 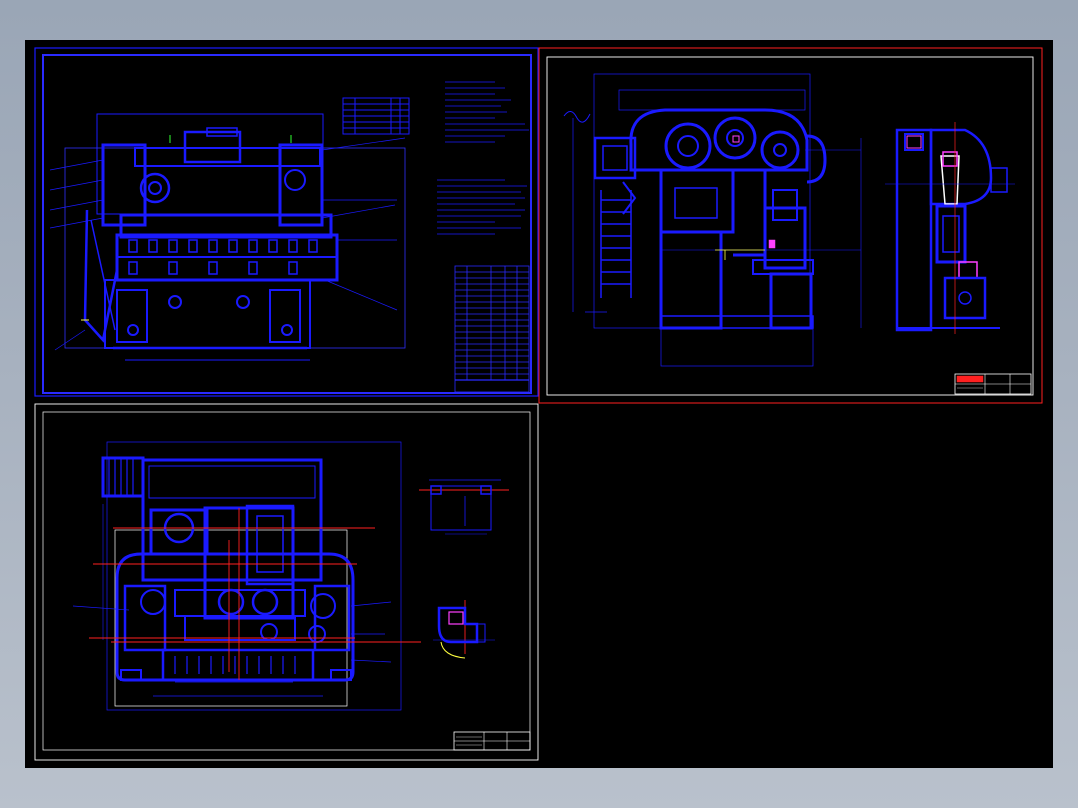 I want to click on detail-drawing-b, so click(x=464, y=632).